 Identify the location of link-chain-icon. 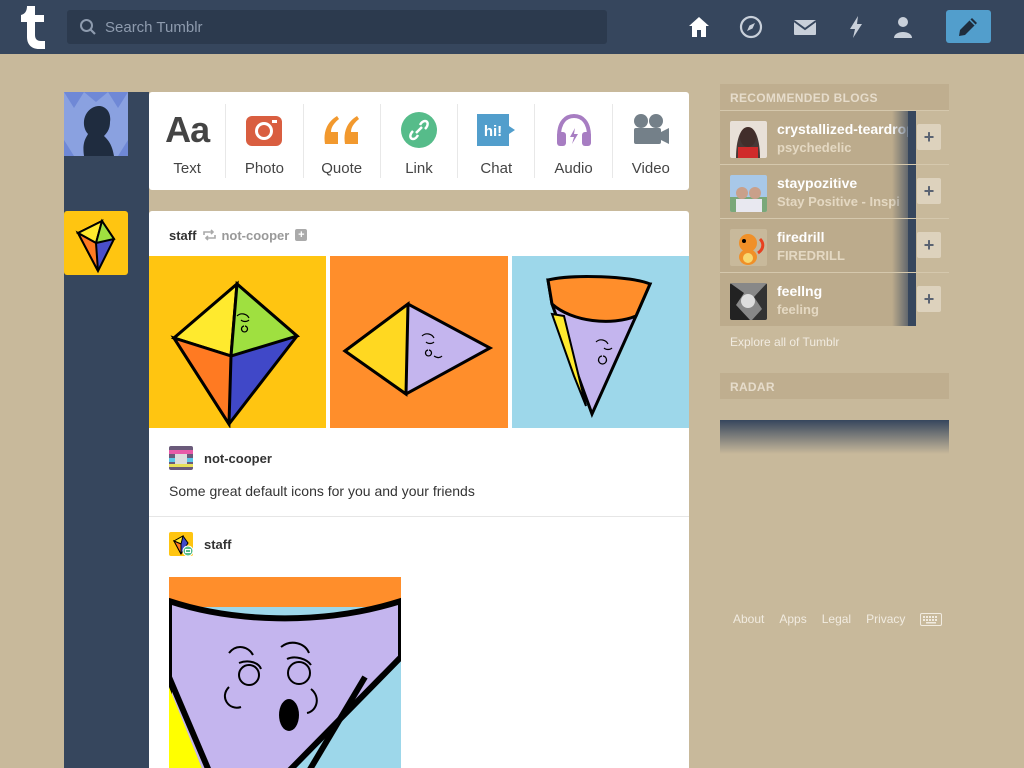
(418, 130).